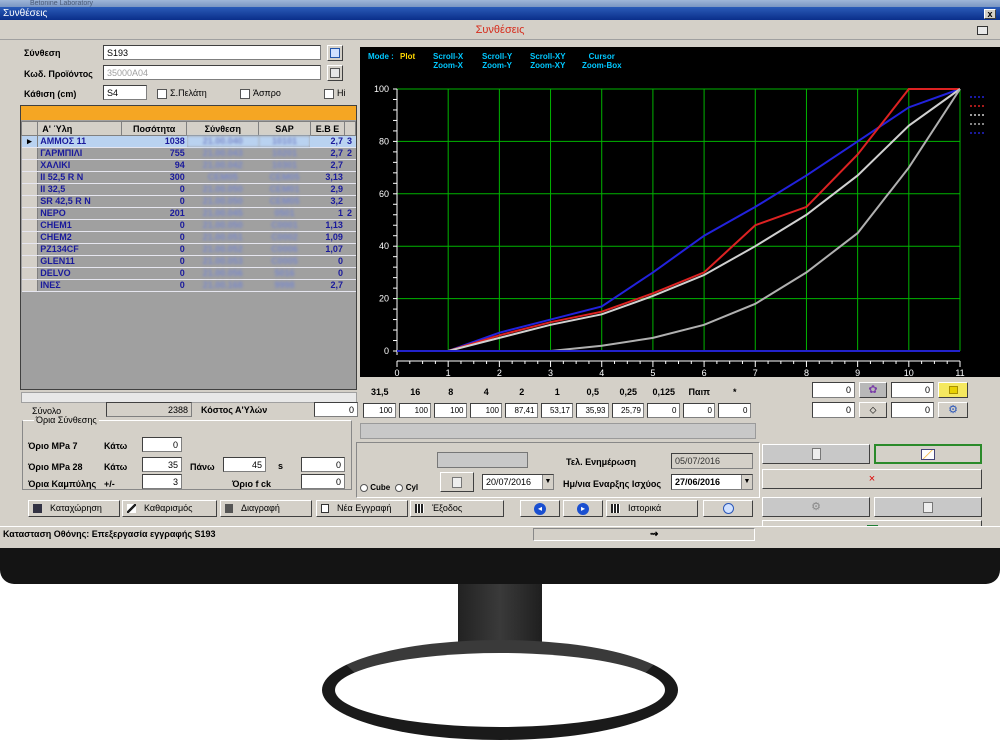 Image resolution: width=1000 pixels, height=750 pixels. I want to click on cell-synth: 21.00.042, so click(222, 165).